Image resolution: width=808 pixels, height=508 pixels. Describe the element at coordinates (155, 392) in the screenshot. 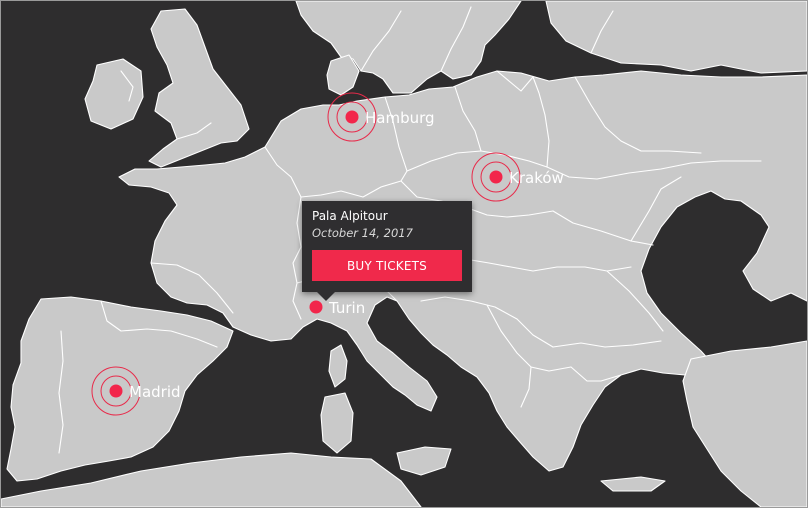

I see `marker-label: Madrid` at that location.